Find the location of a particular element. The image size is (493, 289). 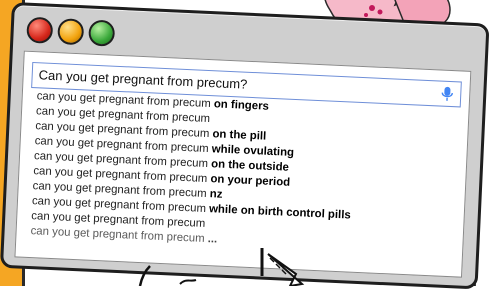

suggestion-suffix: on the pill is located at coordinates (237, 135).